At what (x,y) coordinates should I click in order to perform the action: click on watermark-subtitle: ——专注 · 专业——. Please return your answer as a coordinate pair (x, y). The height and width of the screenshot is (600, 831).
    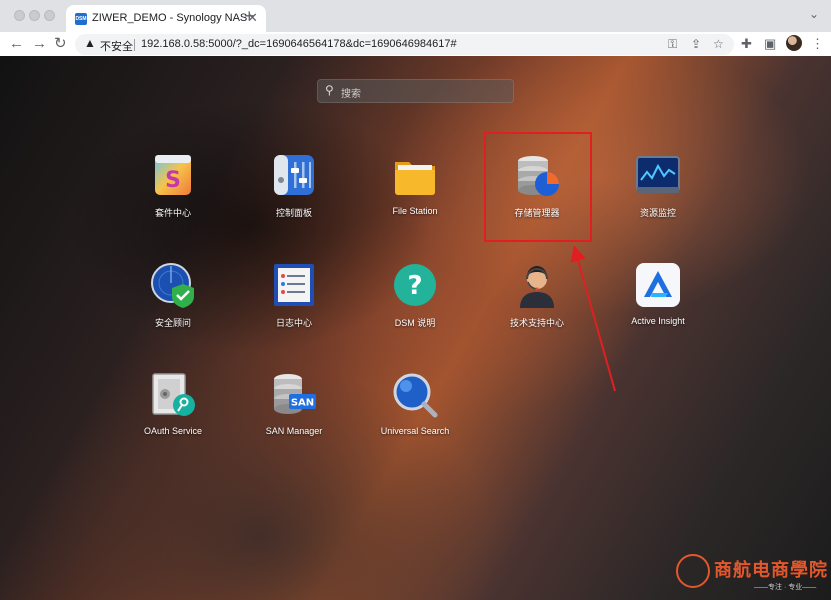
    Looking at the image, I should click on (785, 587).